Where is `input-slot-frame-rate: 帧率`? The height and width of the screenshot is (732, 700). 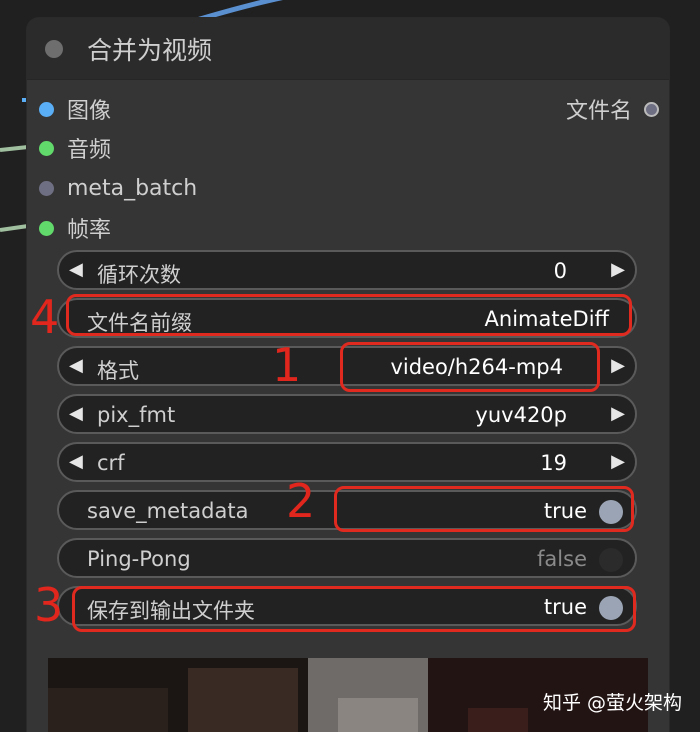 input-slot-frame-rate: 帧率 is located at coordinates (75, 228).